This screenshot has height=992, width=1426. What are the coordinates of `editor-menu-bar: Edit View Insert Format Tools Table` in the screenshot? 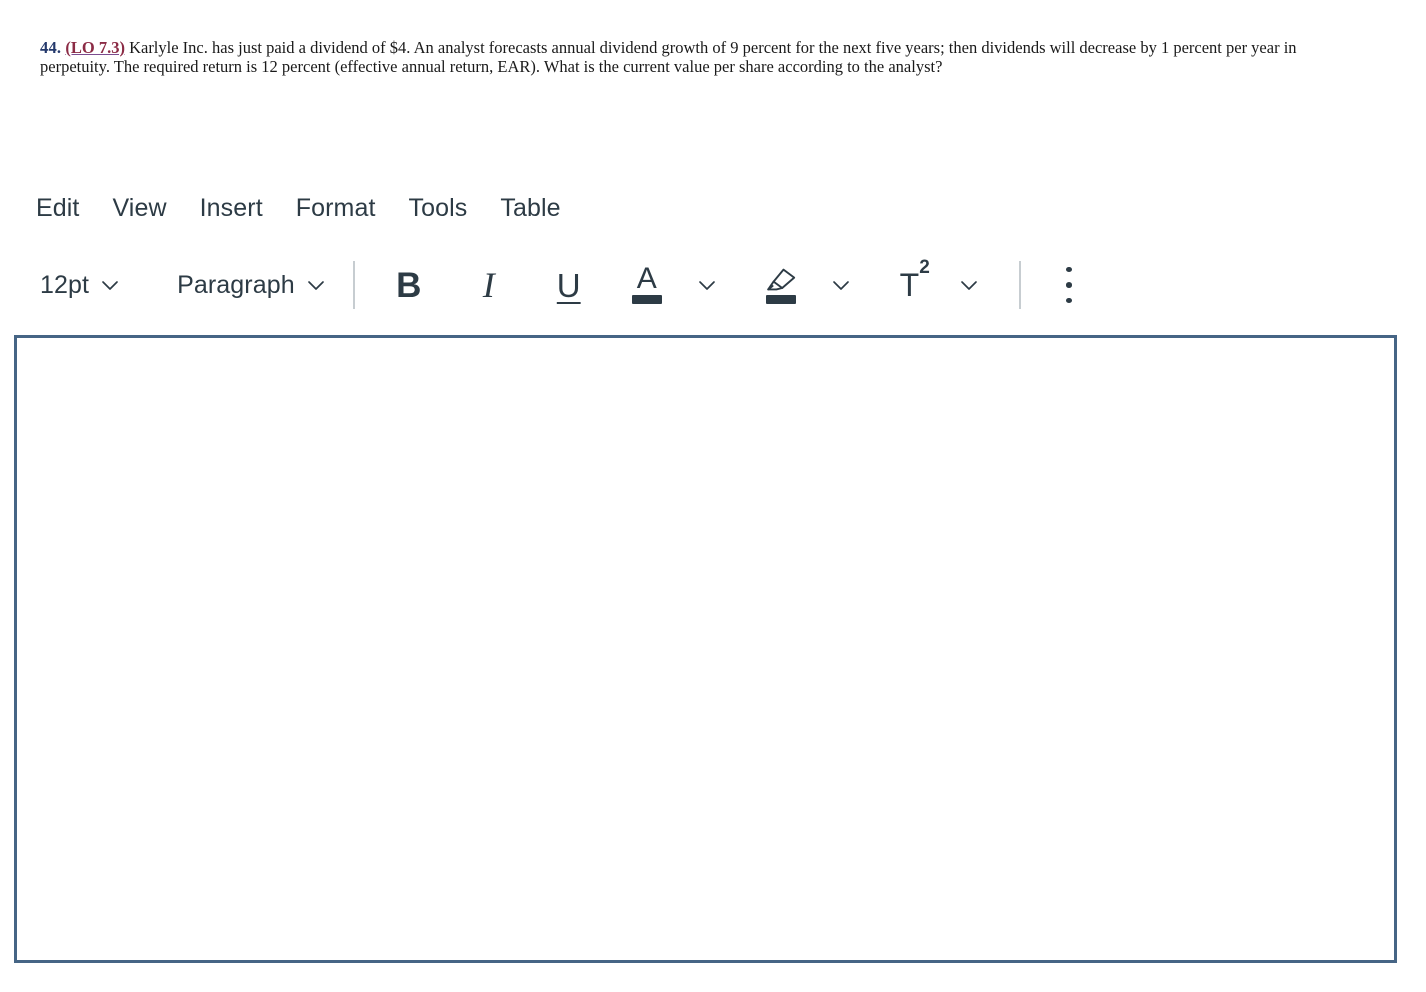 It's located at (306, 208).